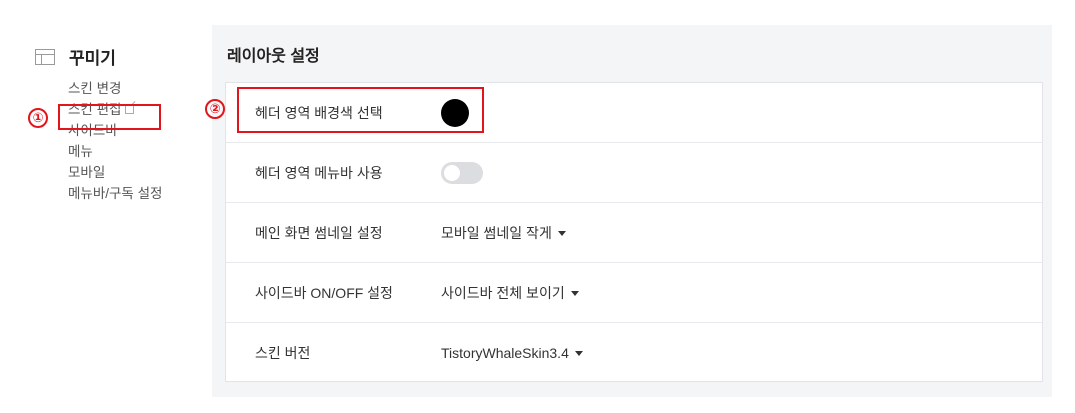  What do you see at coordinates (505, 353) in the screenshot?
I see `select-value: TistoryWhaleSkin3.4` at bounding box center [505, 353].